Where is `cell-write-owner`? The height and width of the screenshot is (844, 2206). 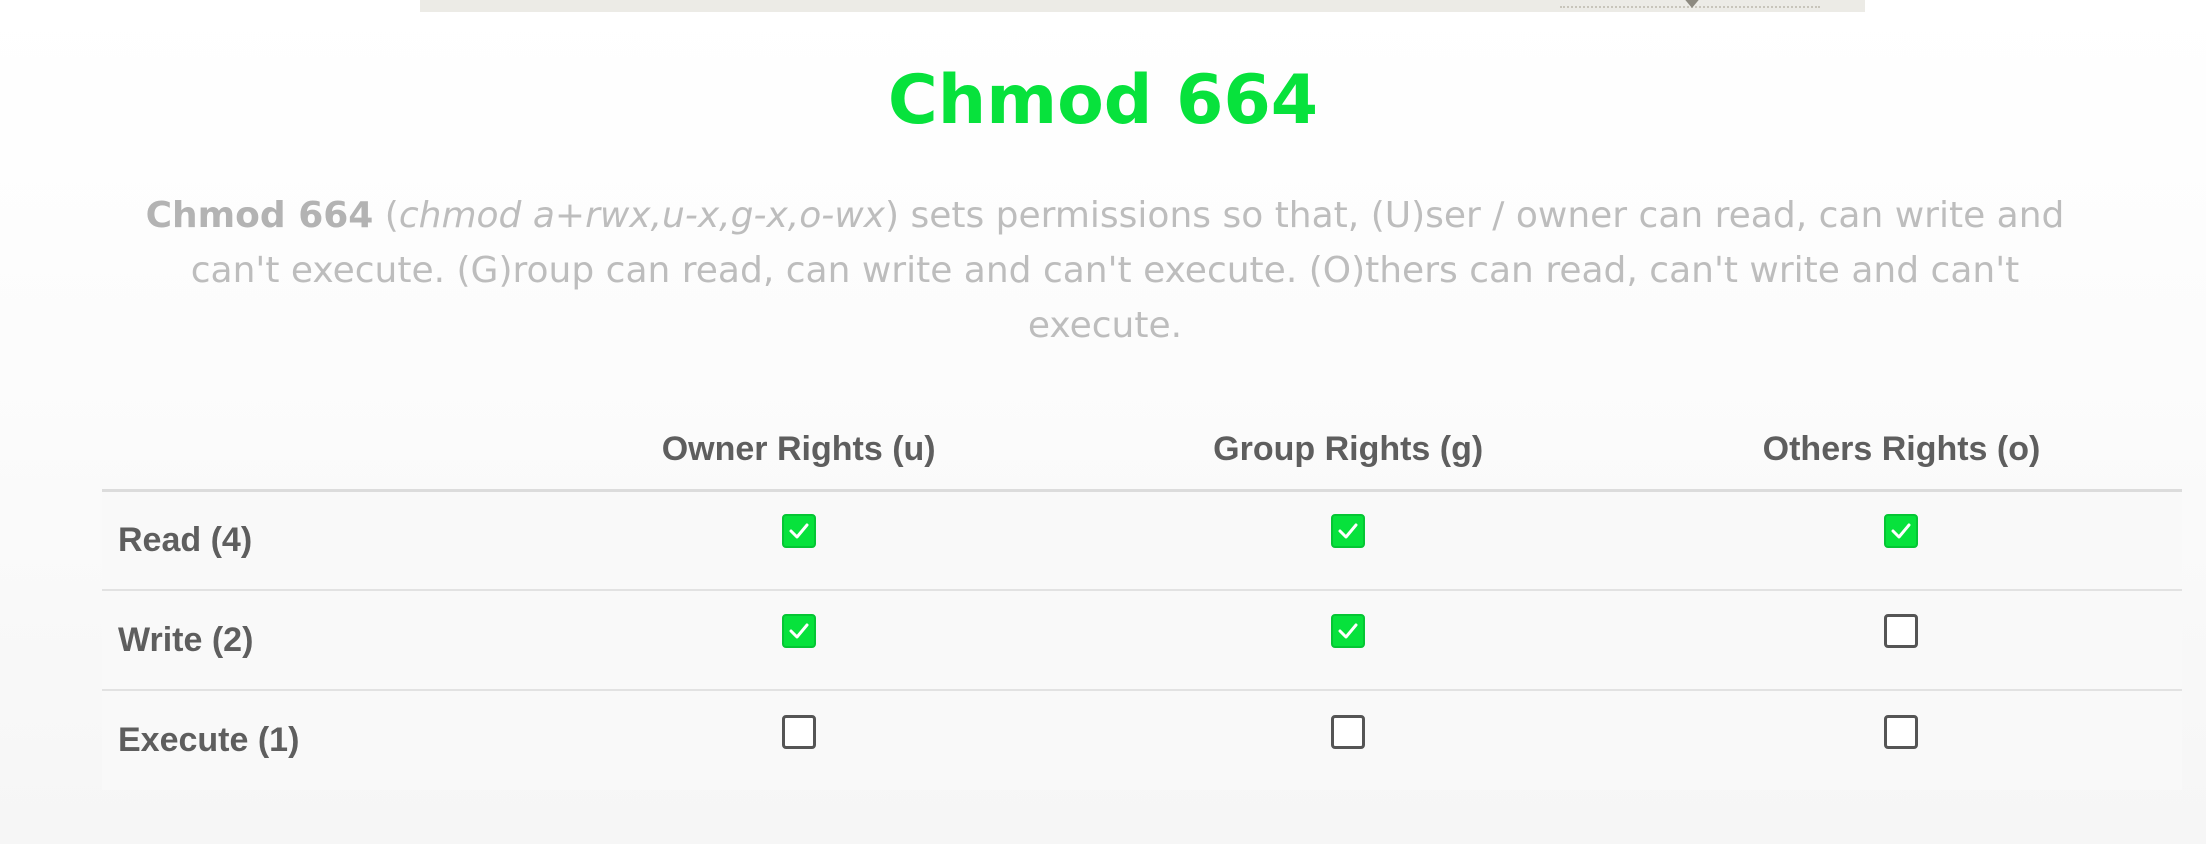 cell-write-owner is located at coordinates (799, 640).